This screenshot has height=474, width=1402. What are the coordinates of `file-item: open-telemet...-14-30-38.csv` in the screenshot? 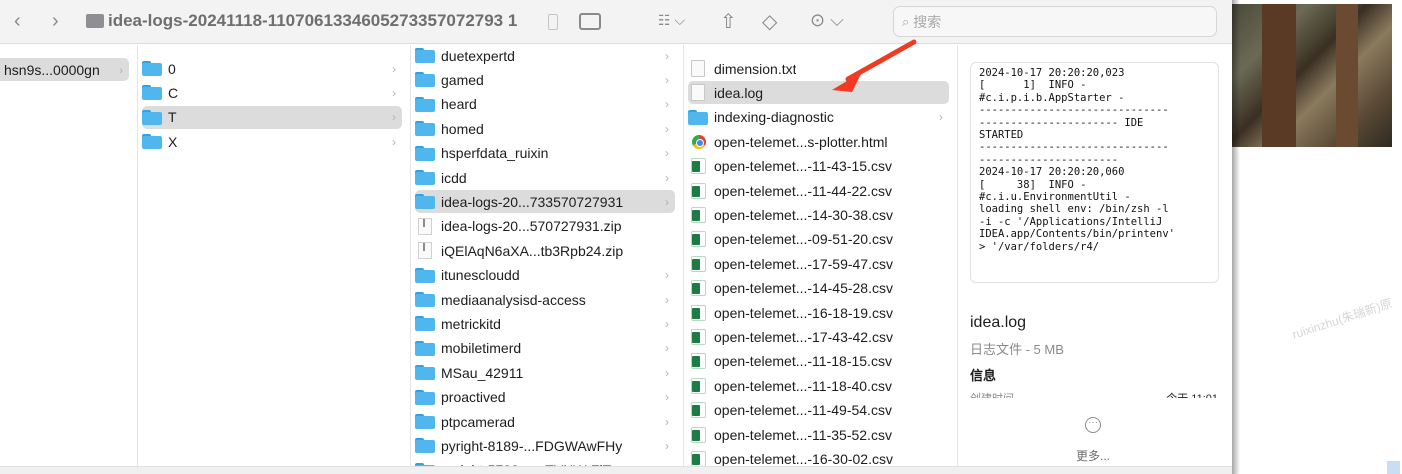 It's located at (818, 214).